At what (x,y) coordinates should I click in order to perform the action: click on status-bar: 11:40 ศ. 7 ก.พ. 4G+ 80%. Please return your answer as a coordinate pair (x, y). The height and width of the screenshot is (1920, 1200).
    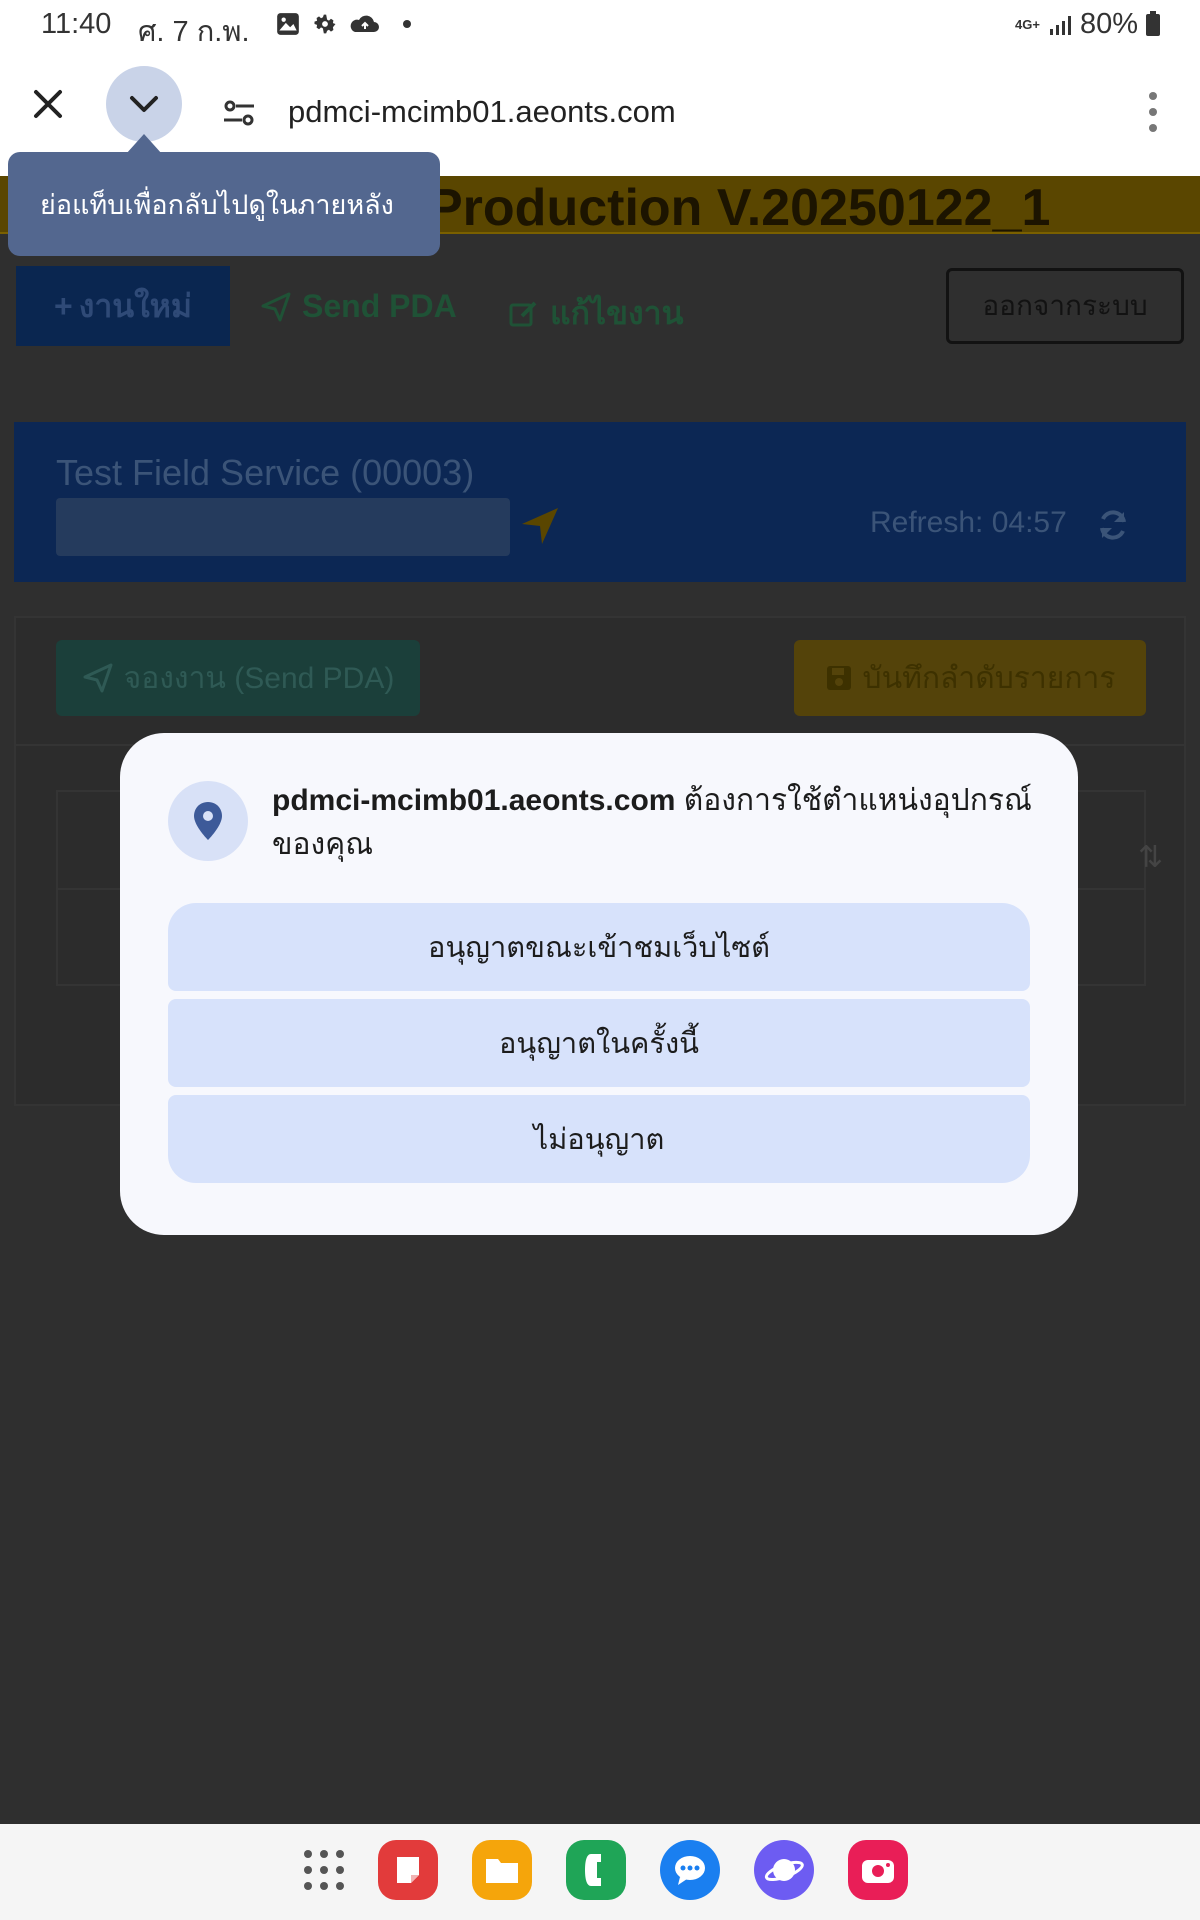
    Looking at the image, I should click on (600, 25).